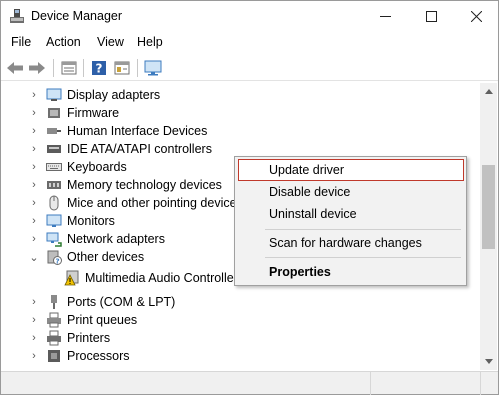  I want to click on keyboard-icon, so click(54, 167).